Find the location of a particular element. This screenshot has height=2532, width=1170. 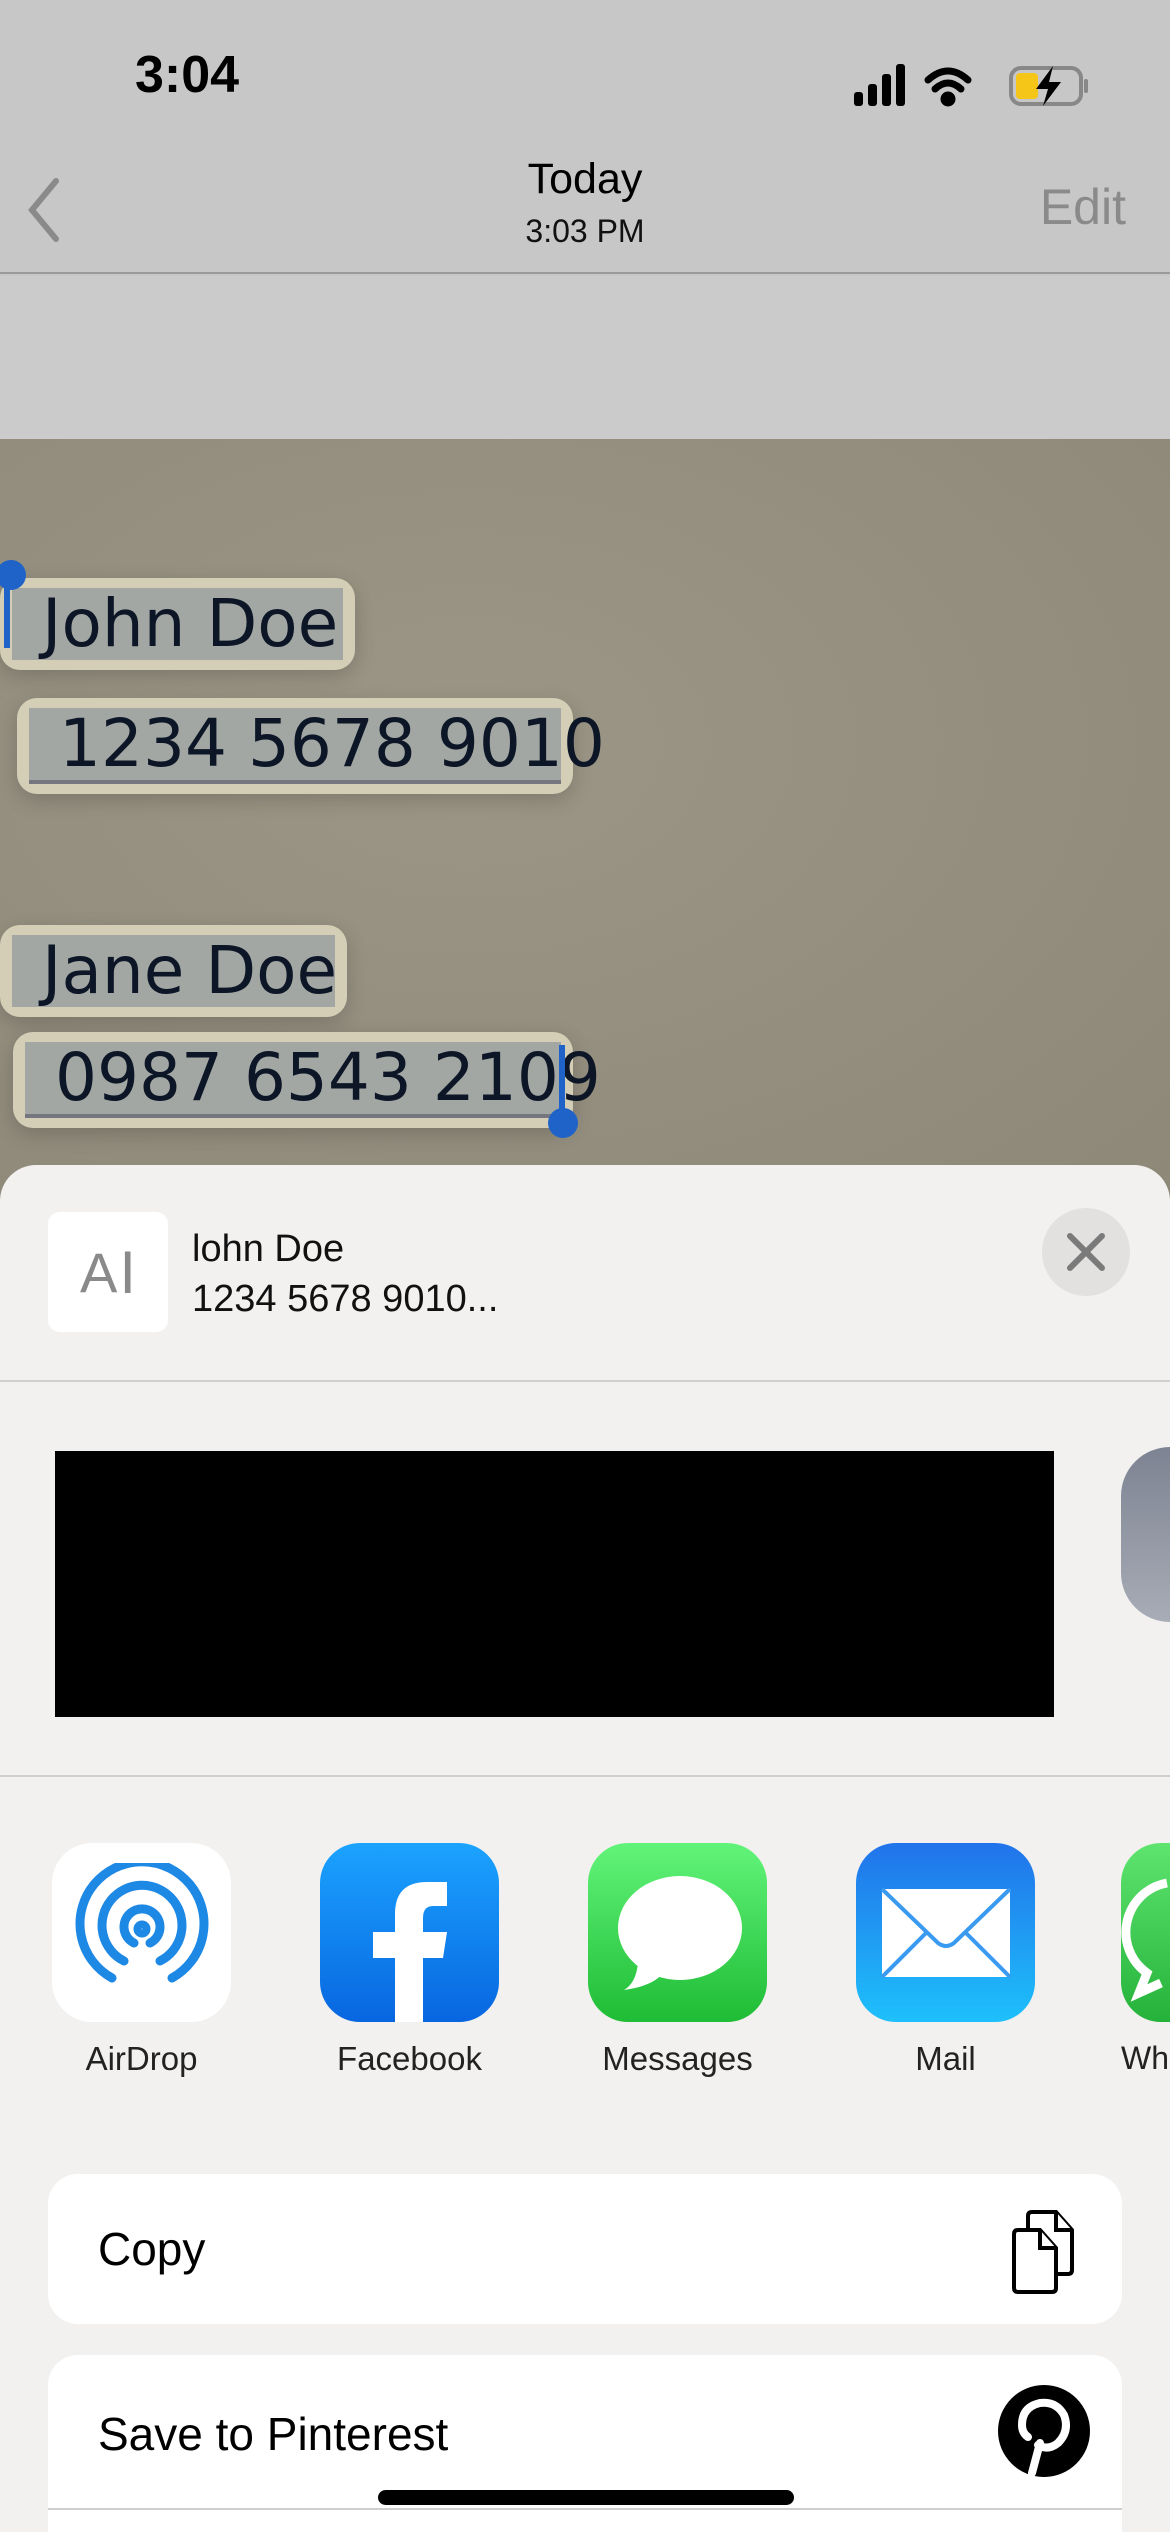

whatsapp-icon is located at coordinates (1145, 1932).